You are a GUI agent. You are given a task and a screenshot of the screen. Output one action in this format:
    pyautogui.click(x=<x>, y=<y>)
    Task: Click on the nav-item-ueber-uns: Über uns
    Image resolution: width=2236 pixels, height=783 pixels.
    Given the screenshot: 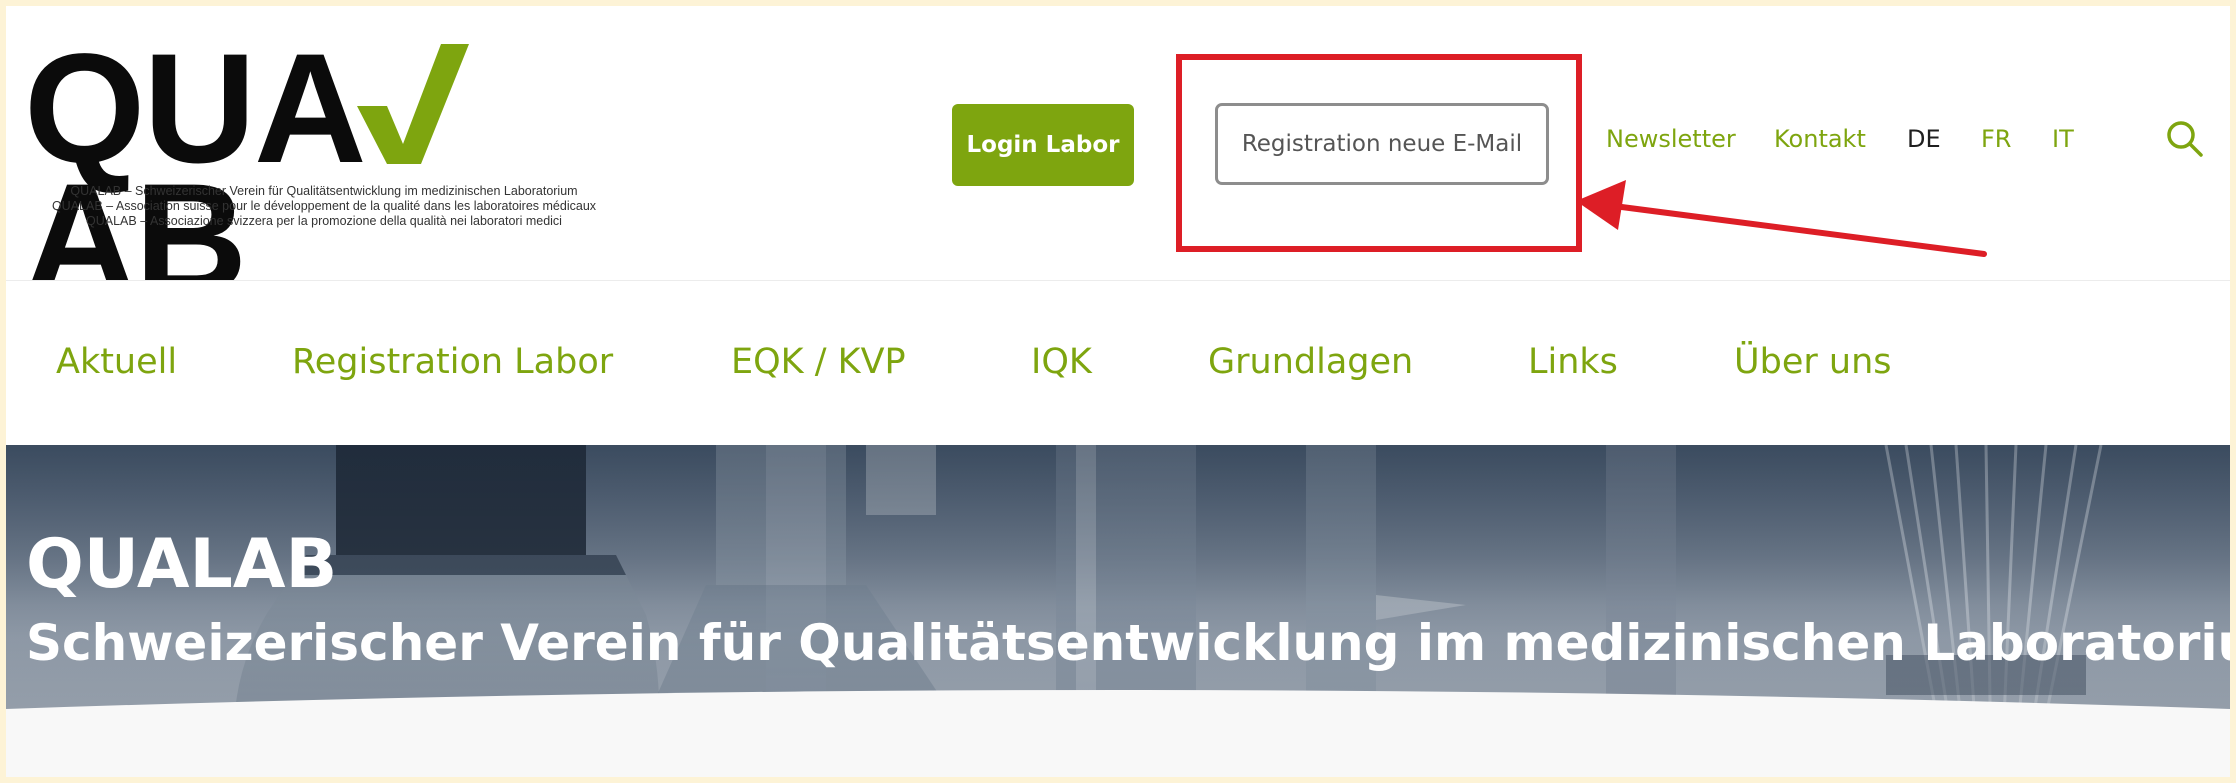 What is the action you would take?
    pyautogui.click(x=1812, y=362)
    